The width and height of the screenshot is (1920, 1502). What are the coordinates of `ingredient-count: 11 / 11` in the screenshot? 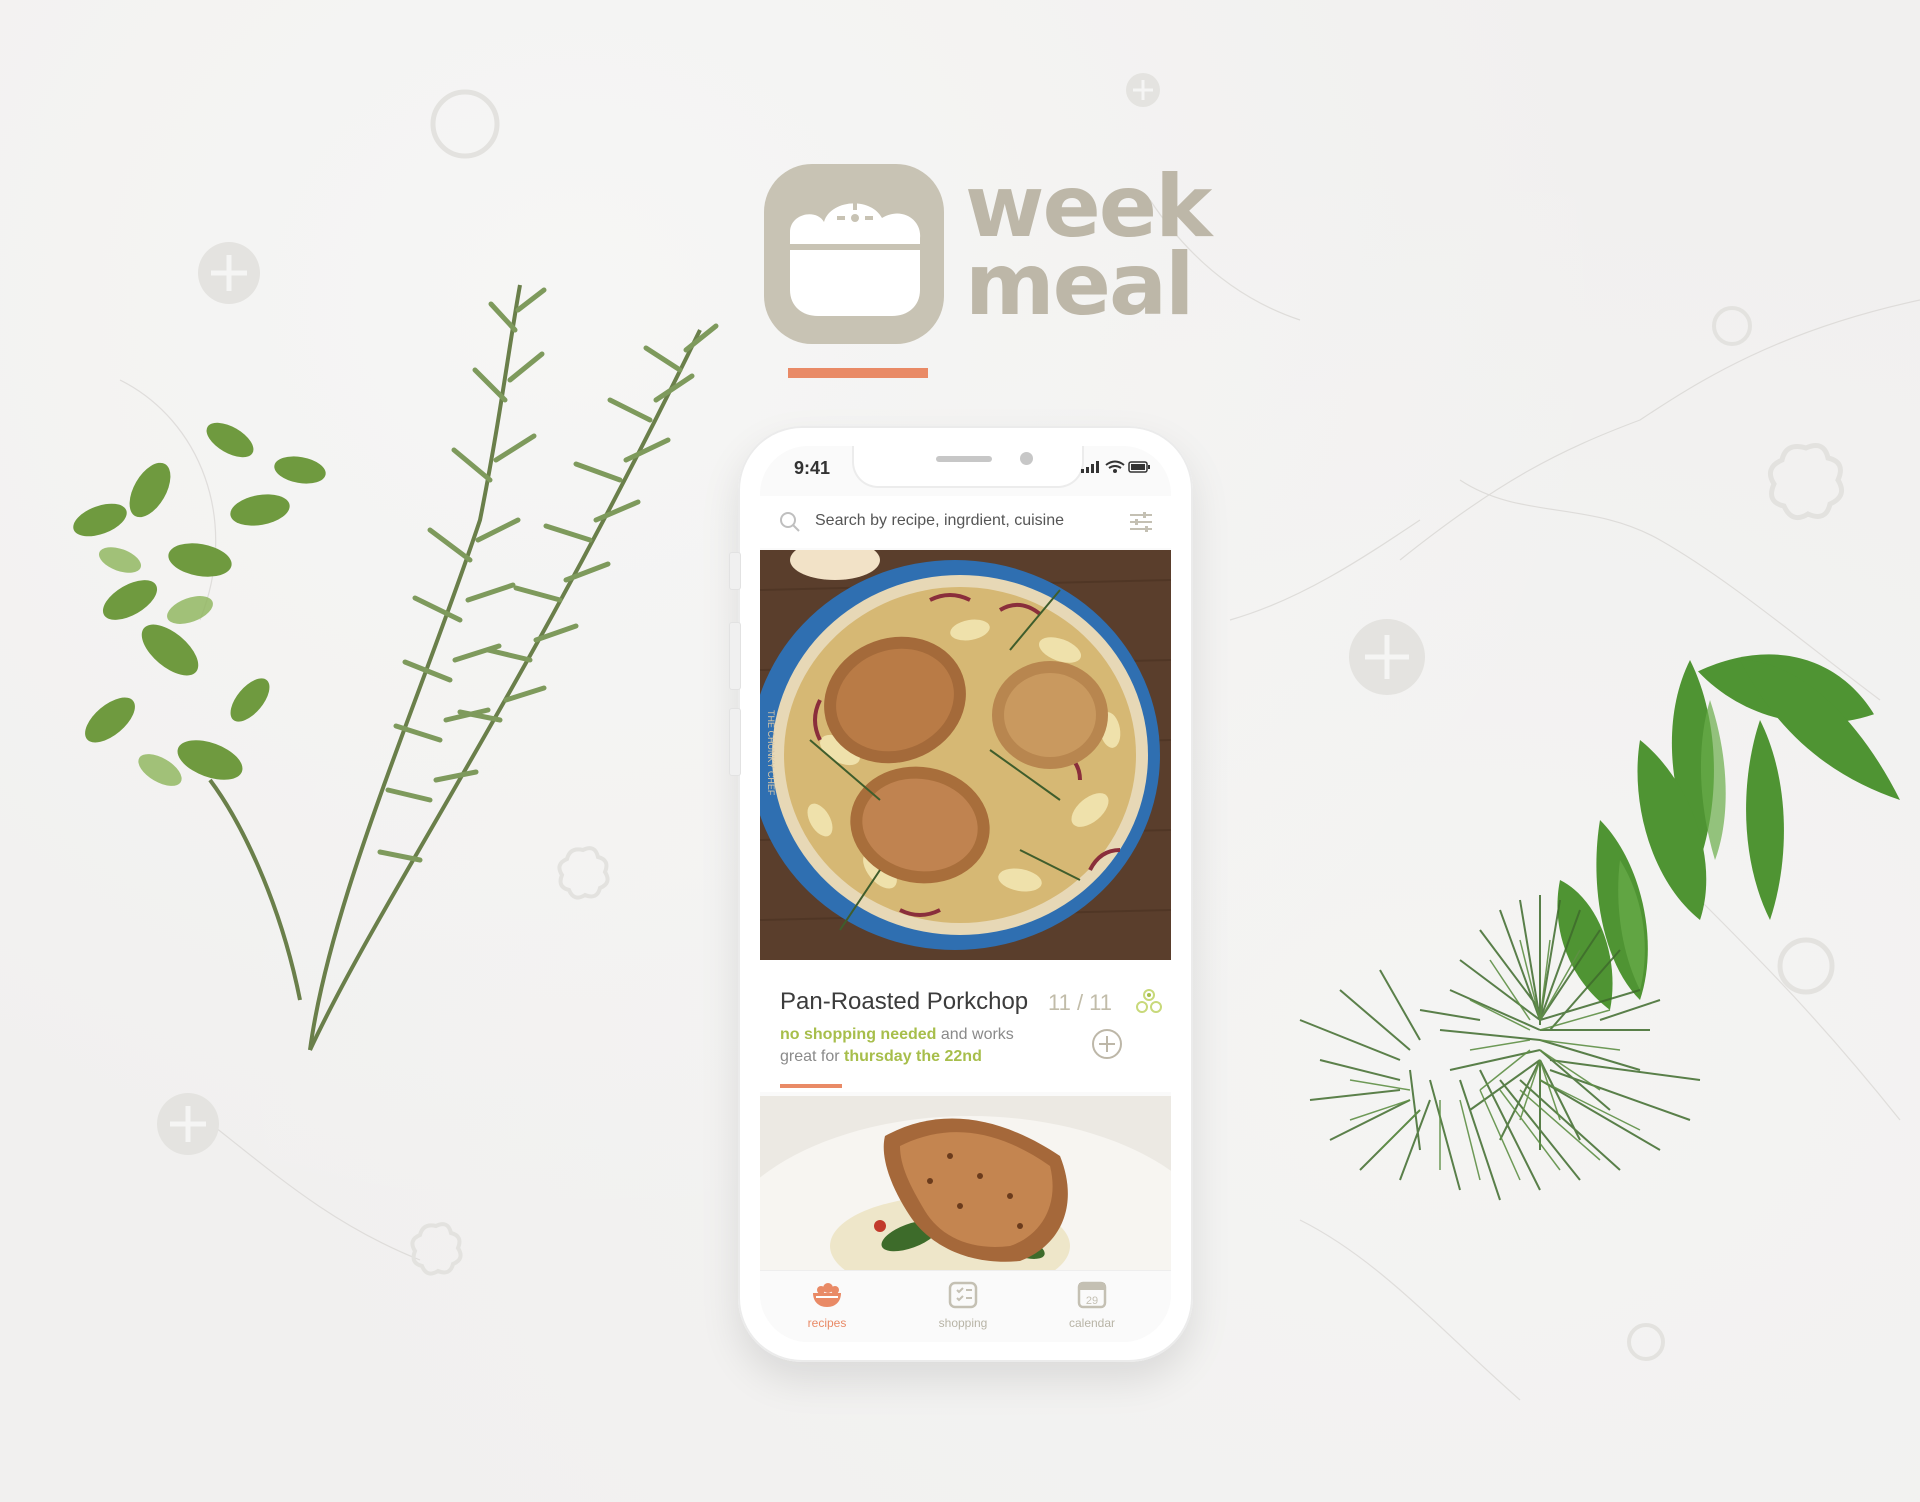 It's located at (1080, 1002).